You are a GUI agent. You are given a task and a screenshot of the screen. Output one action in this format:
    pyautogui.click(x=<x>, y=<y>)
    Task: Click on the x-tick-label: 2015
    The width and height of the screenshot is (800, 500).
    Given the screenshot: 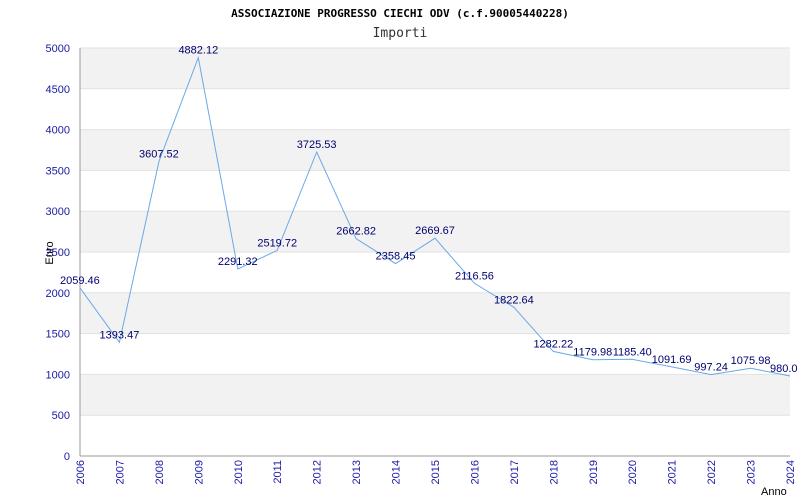 What is the action you would take?
    pyautogui.click(x=436, y=472)
    